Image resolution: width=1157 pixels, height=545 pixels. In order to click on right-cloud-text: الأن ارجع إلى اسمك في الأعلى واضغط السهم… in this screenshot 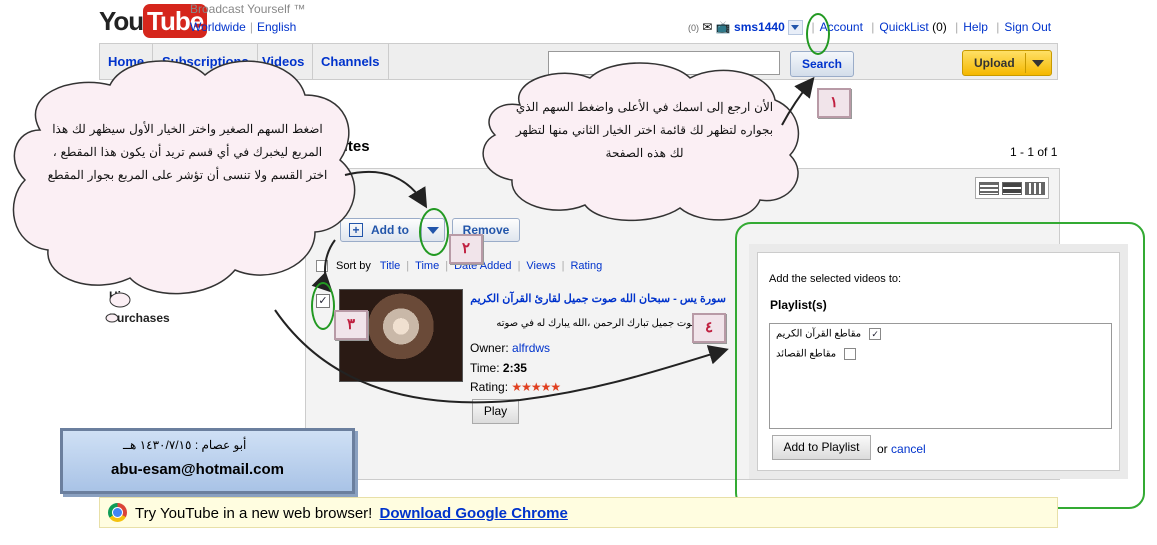, I will do `click(644, 130)`.